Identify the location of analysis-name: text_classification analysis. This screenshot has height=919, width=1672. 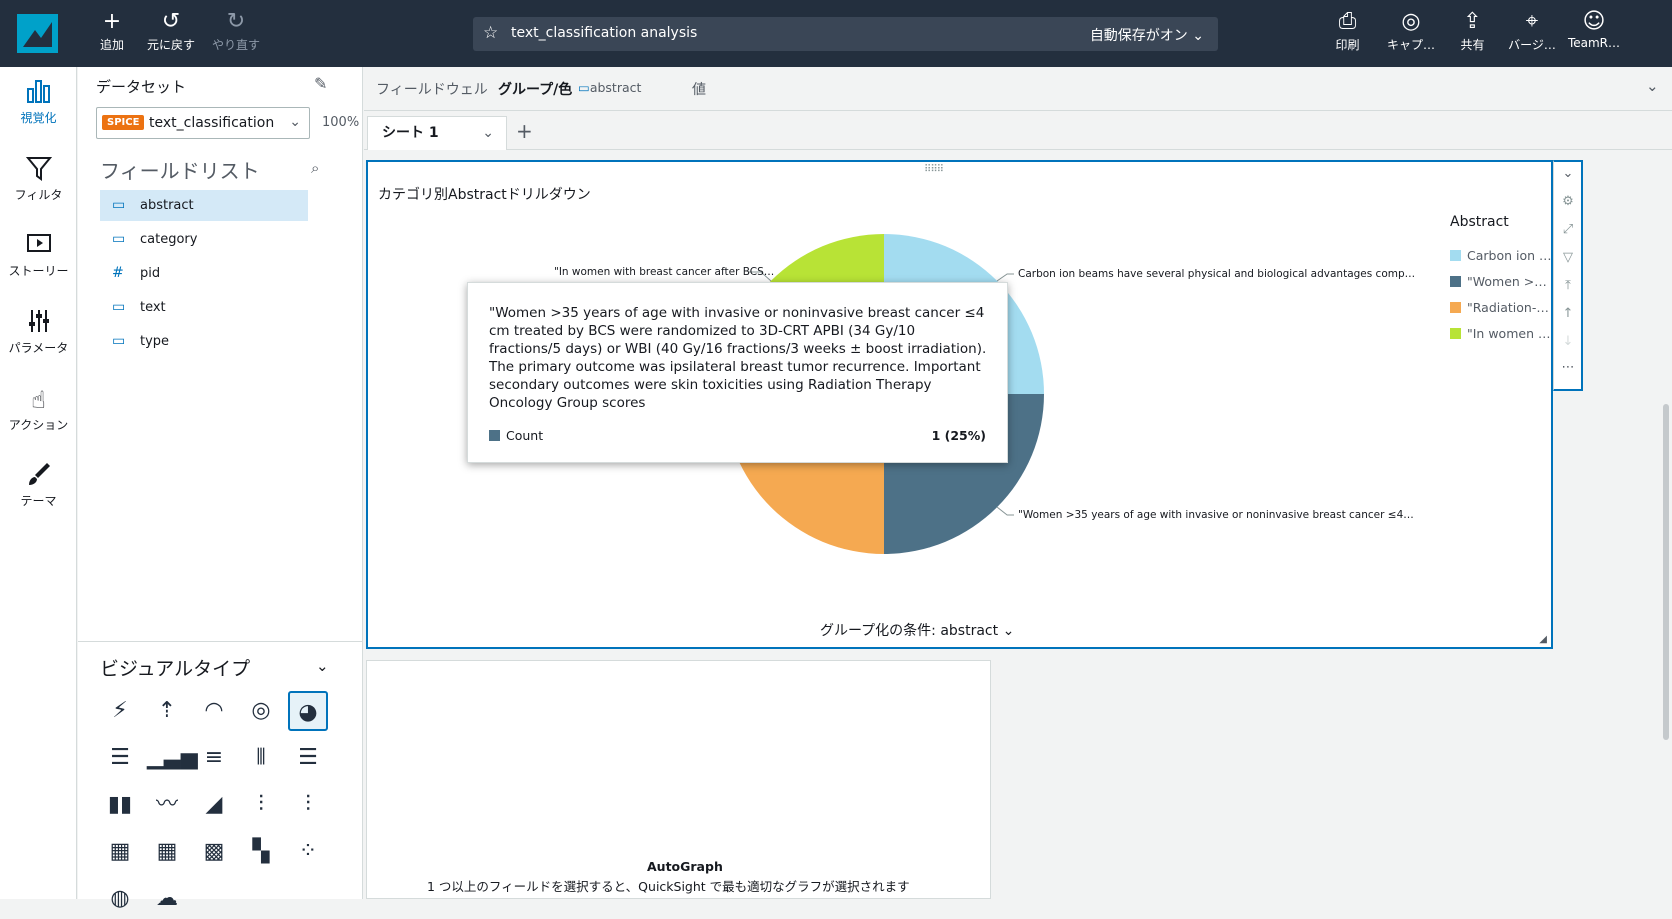
(604, 33).